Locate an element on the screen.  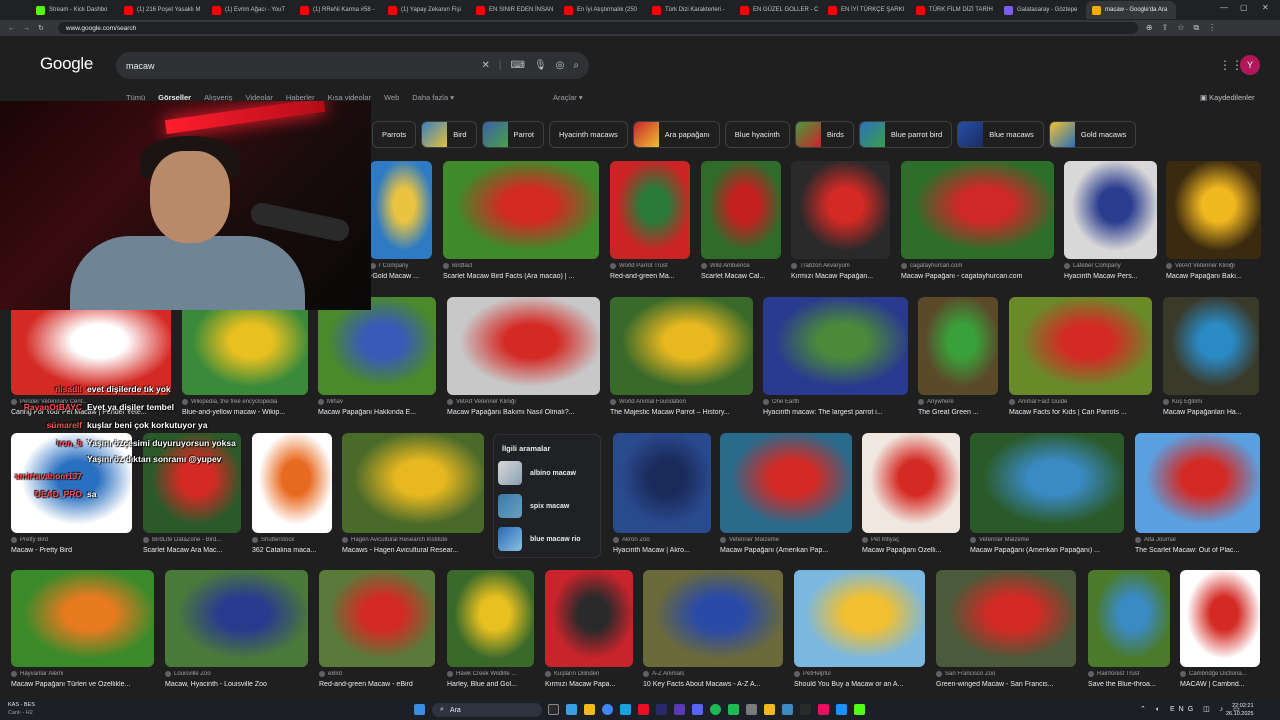
result-source: Akron Zoo is located at coordinates (662, 540).